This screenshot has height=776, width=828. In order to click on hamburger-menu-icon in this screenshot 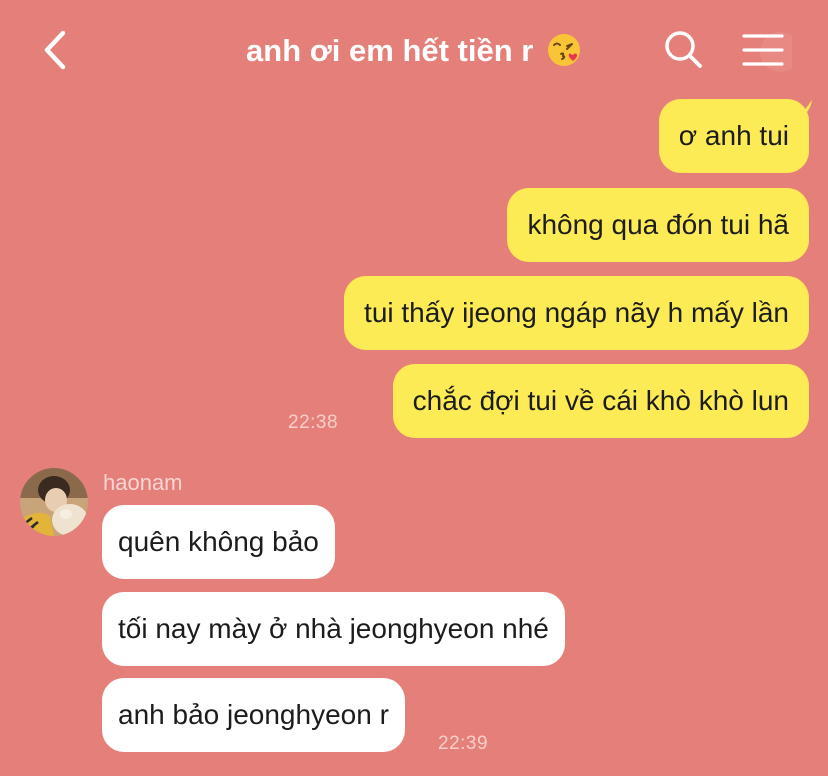, I will do `click(771, 52)`.